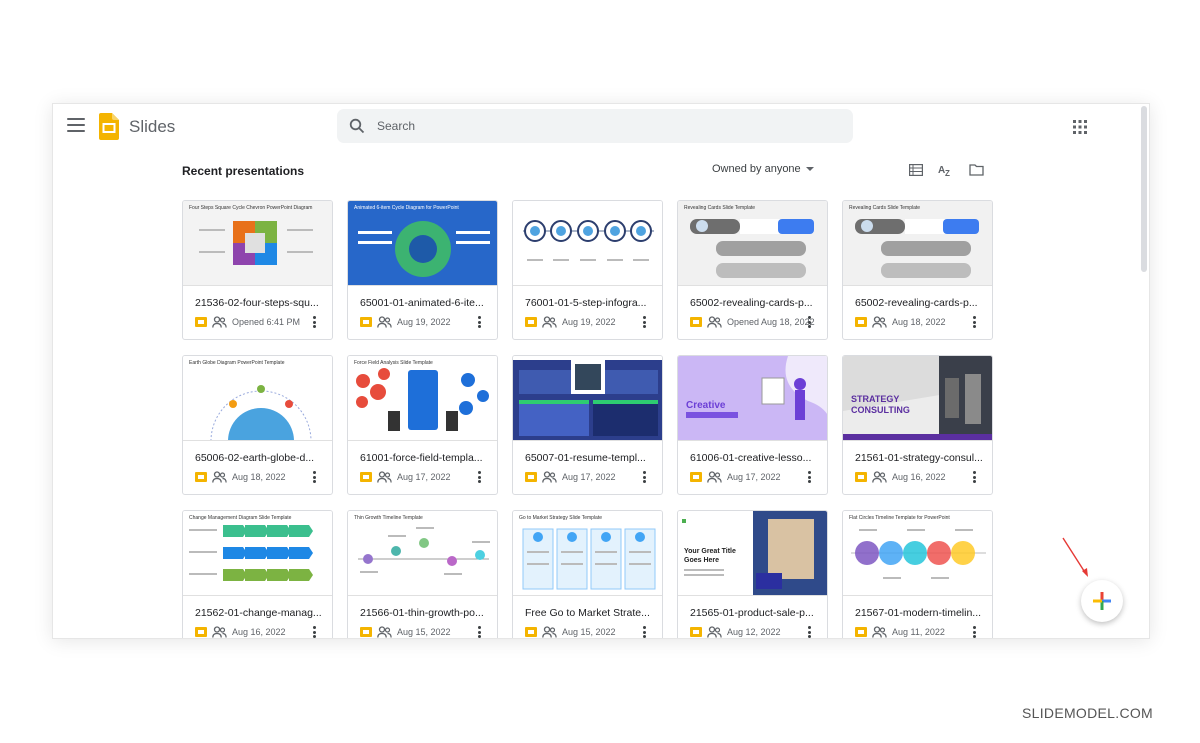 The width and height of the screenshot is (1200, 743). What do you see at coordinates (237, 363) in the screenshot?
I see `thumbnail-title: Earth Globe Diagram PowerPoint Template` at bounding box center [237, 363].